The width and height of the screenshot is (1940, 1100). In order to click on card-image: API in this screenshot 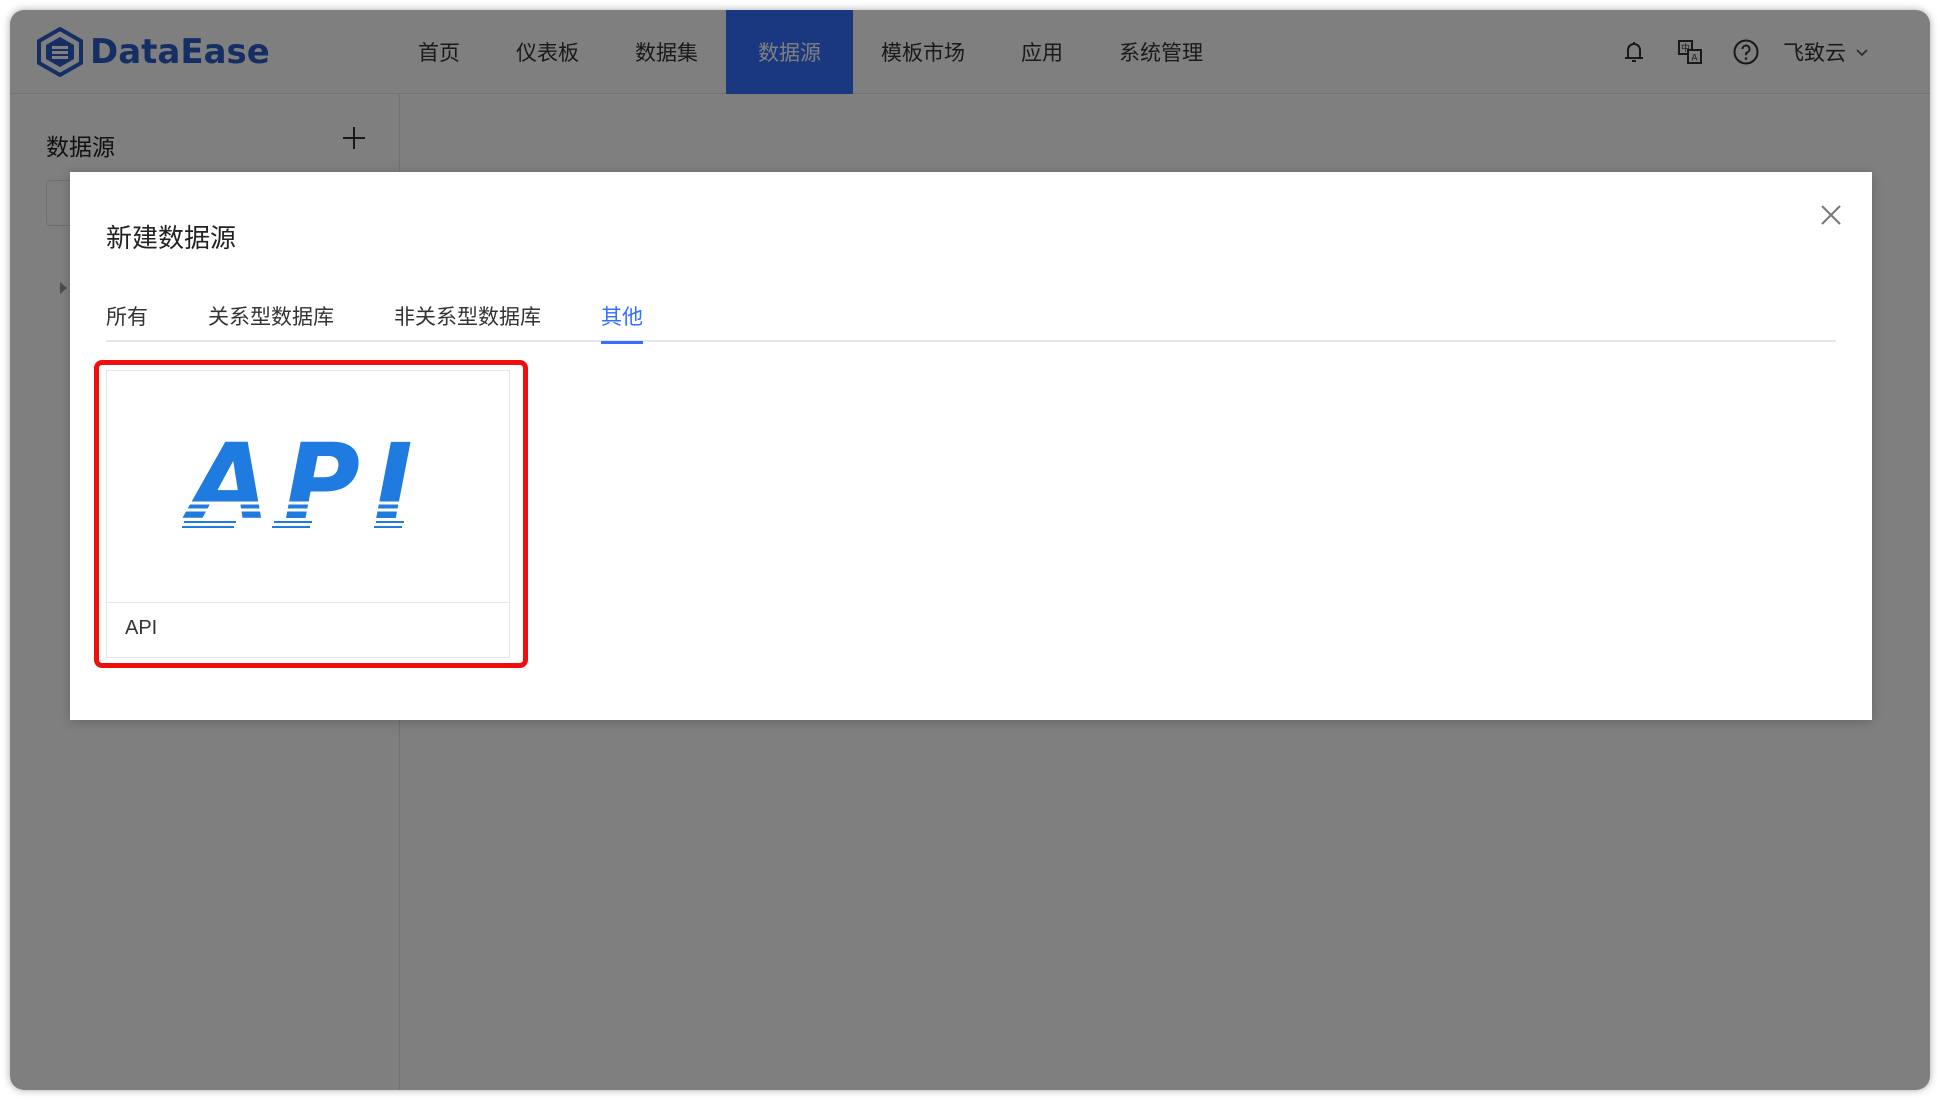, I will do `click(308, 487)`.